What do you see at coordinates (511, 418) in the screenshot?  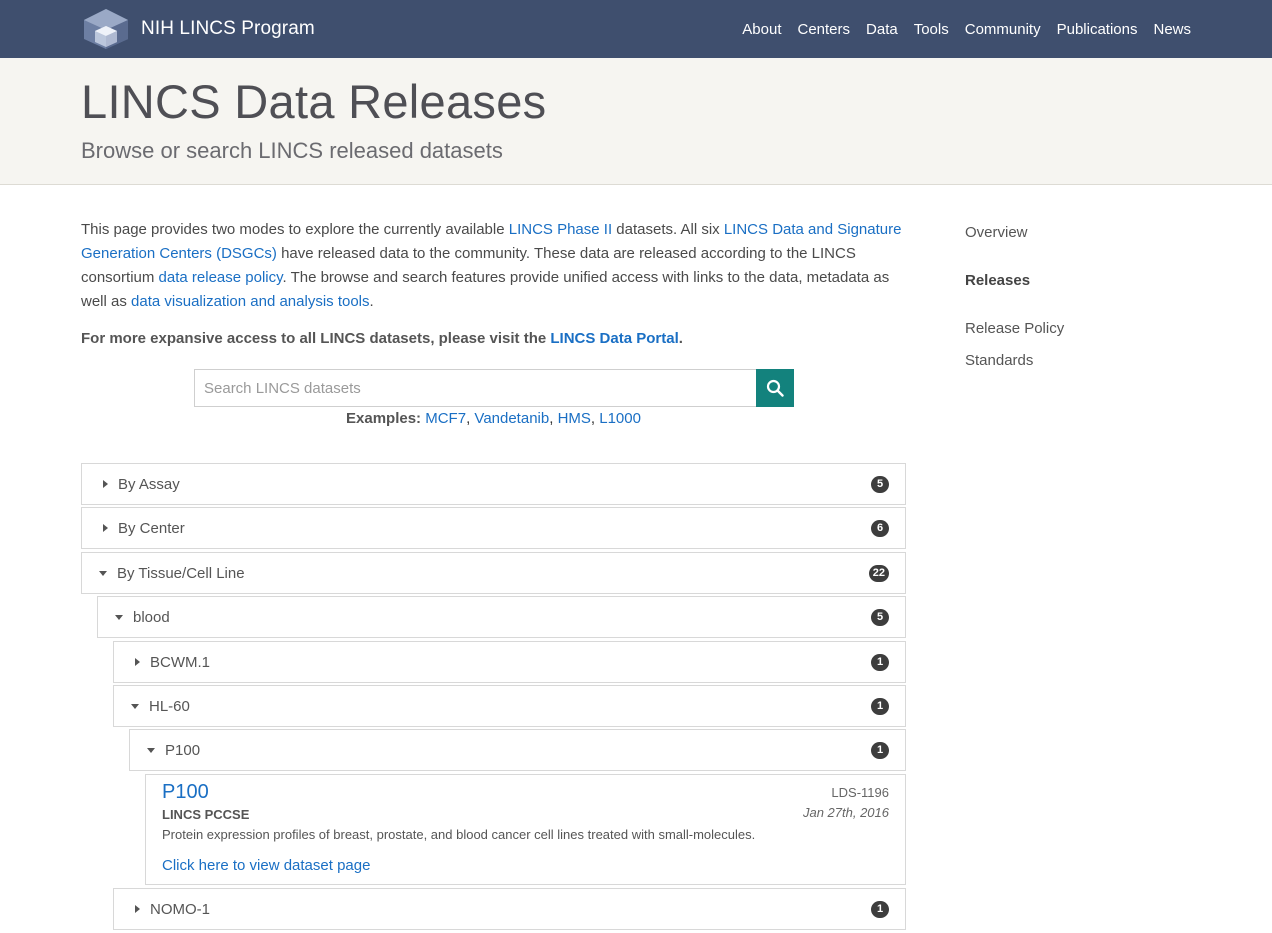 I see `example-vandetanib: Vandetanib` at bounding box center [511, 418].